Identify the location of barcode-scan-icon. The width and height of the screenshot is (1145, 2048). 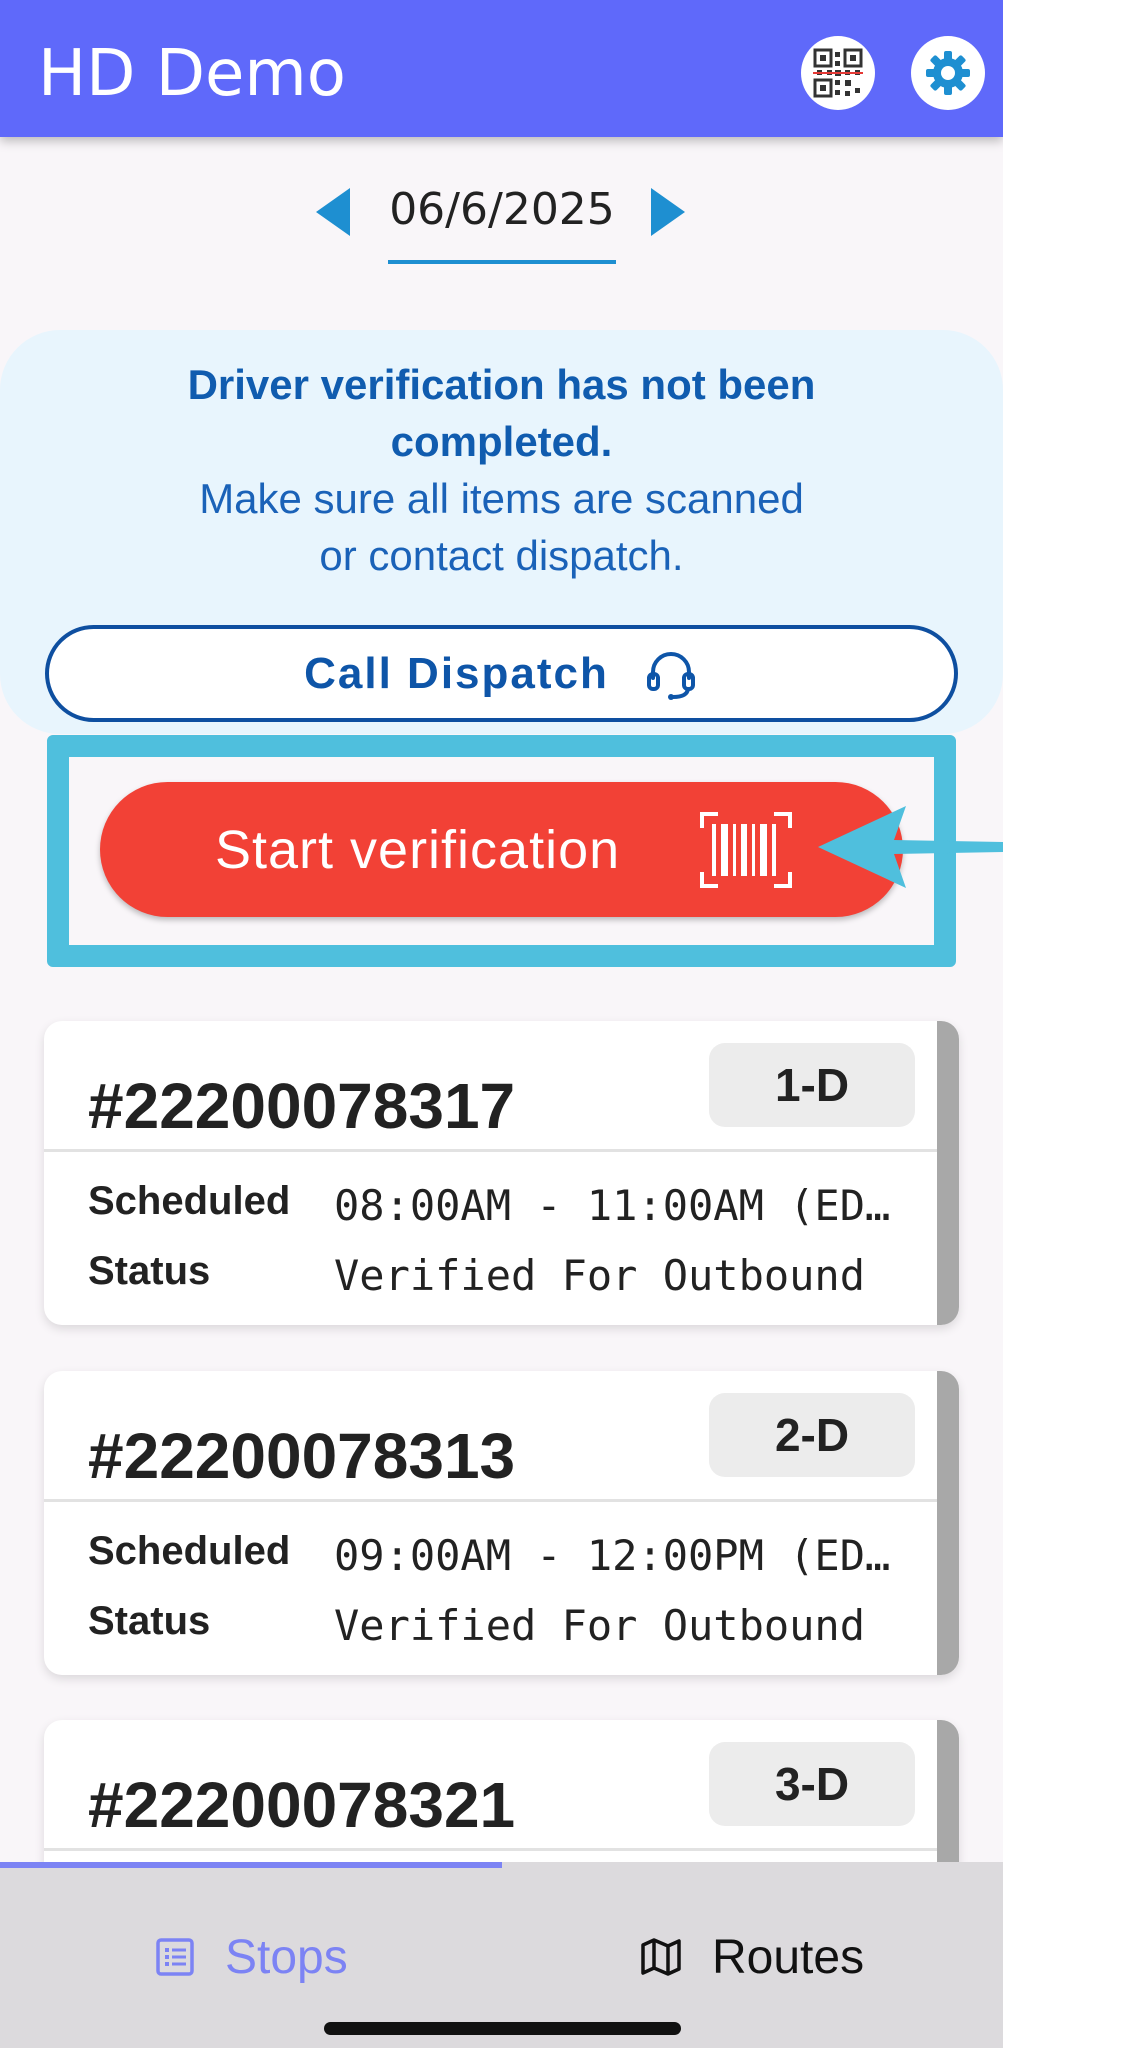
(746, 850).